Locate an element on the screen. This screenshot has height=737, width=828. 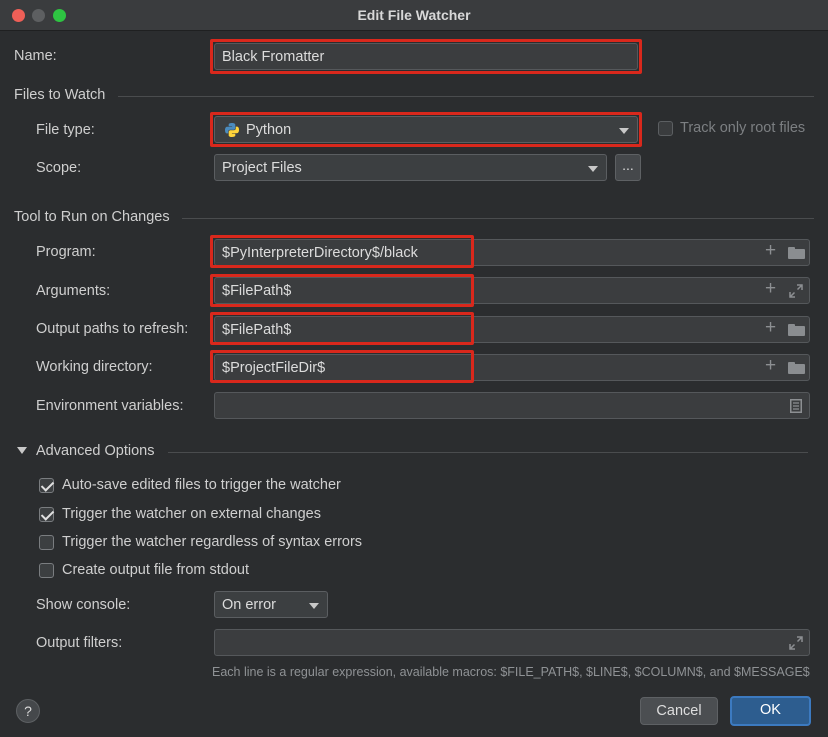
name-label: Name: is located at coordinates (35, 56).